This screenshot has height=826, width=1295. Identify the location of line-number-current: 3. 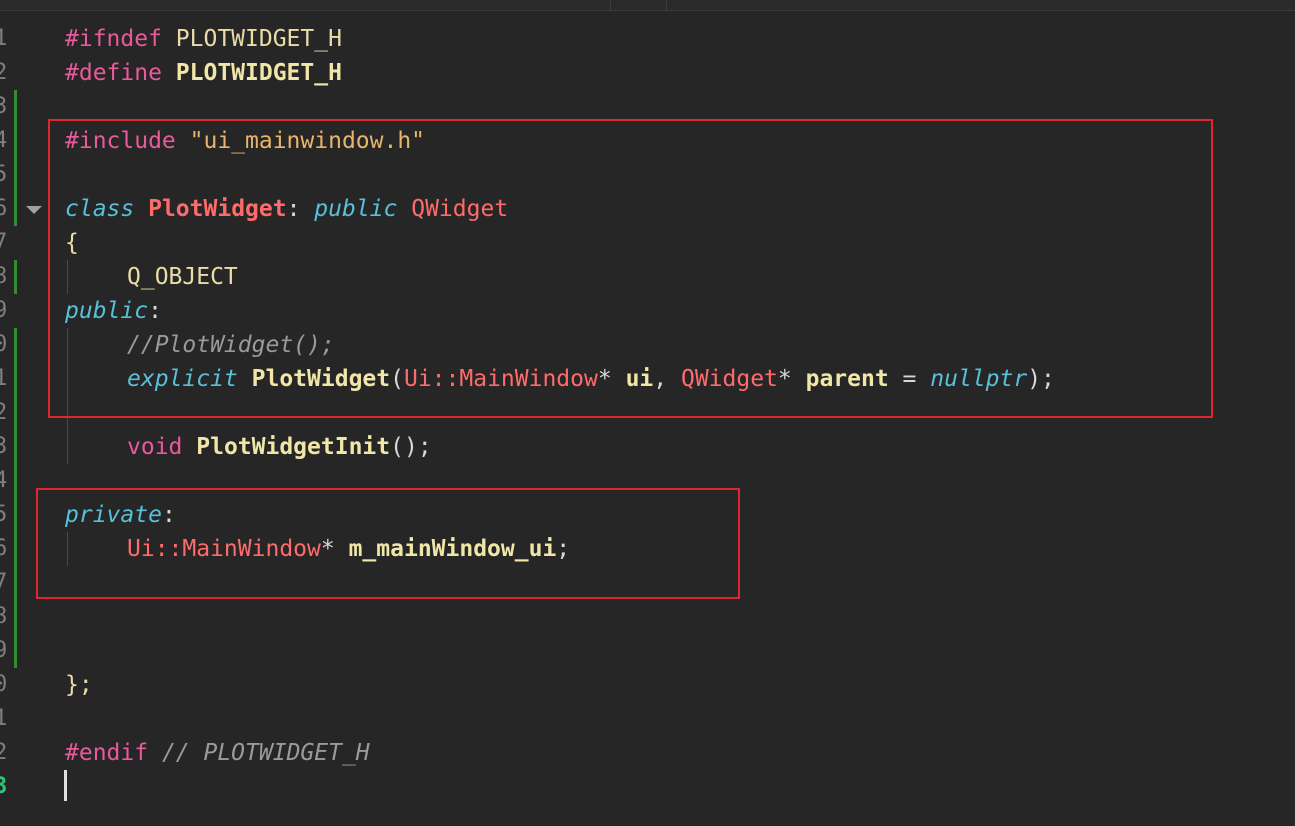
(4, 786).